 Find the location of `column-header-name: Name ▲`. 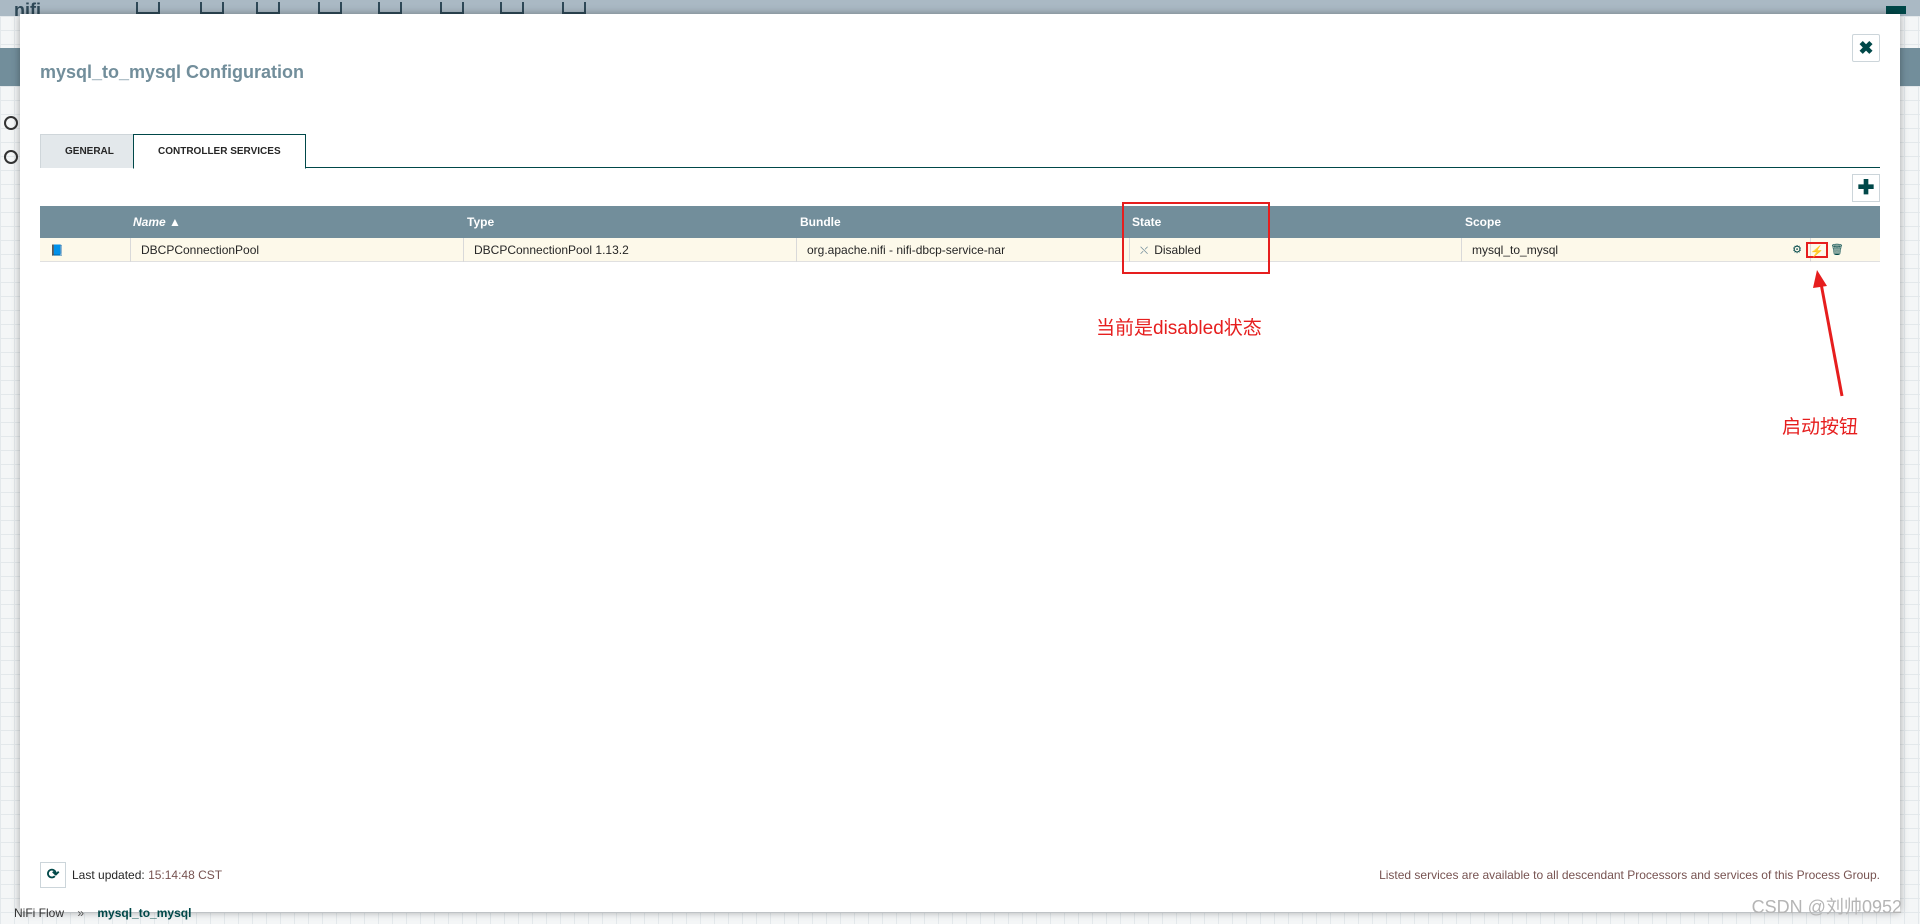

column-header-name: Name ▲ is located at coordinates (157, 222).